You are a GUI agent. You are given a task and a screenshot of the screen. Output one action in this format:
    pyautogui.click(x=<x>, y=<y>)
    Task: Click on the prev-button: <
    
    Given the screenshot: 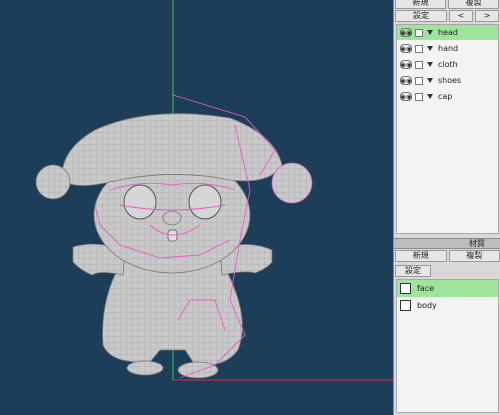 What is the action you would take?
    pyautogui.click(x=461, y=16)
    